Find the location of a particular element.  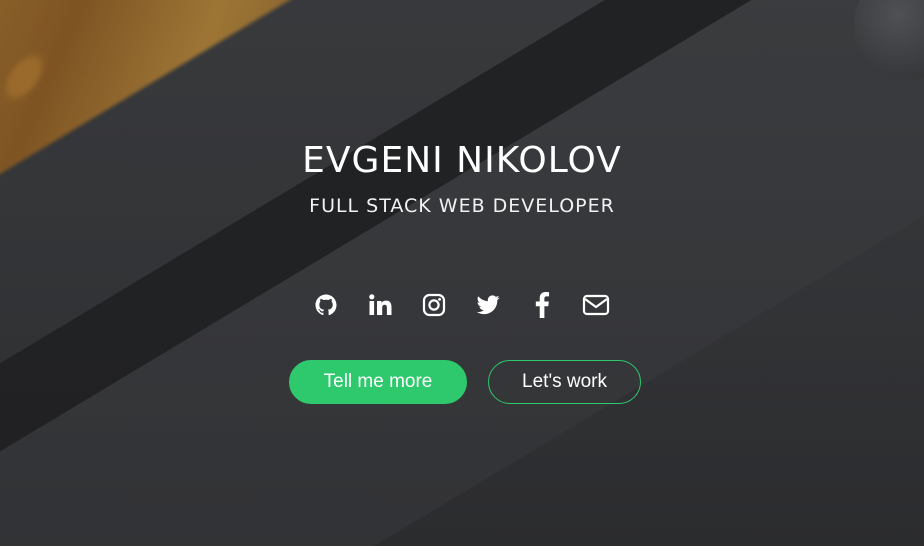

github-link is located at coordinates (326, 305).